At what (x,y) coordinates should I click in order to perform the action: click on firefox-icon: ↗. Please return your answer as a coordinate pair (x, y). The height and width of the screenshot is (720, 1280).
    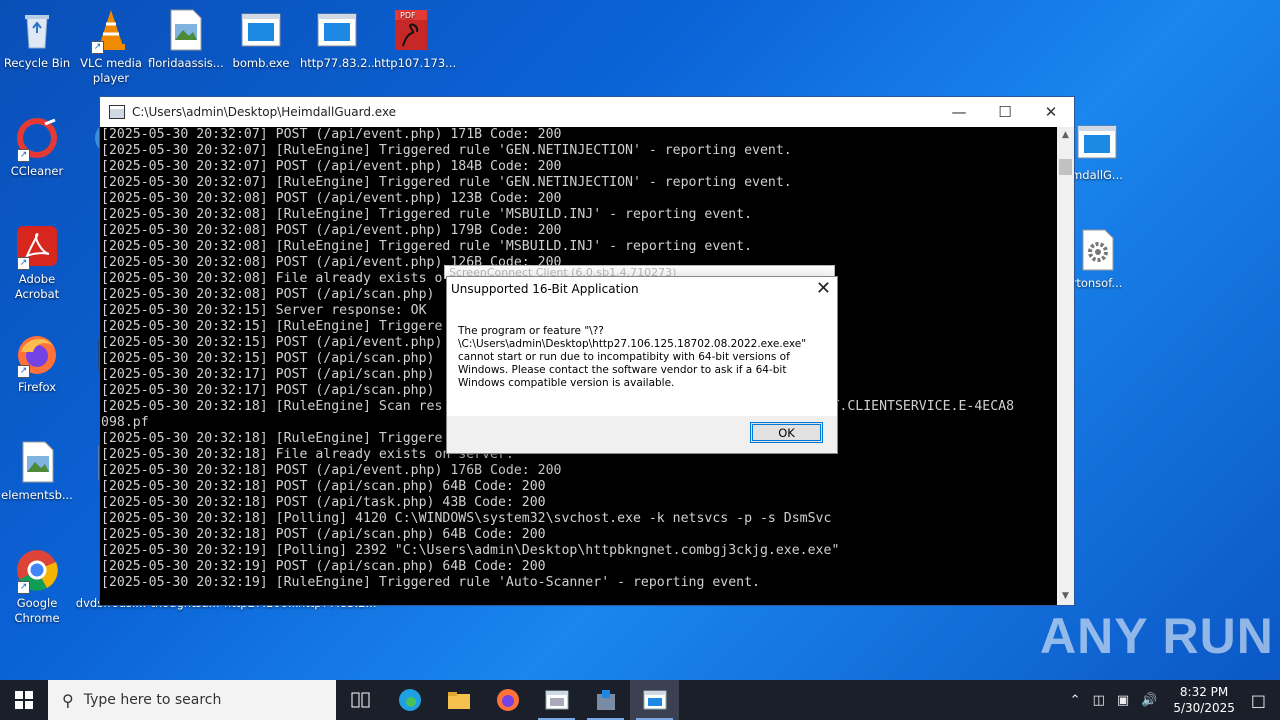
    Looking at the image, I should click on (37, 355).